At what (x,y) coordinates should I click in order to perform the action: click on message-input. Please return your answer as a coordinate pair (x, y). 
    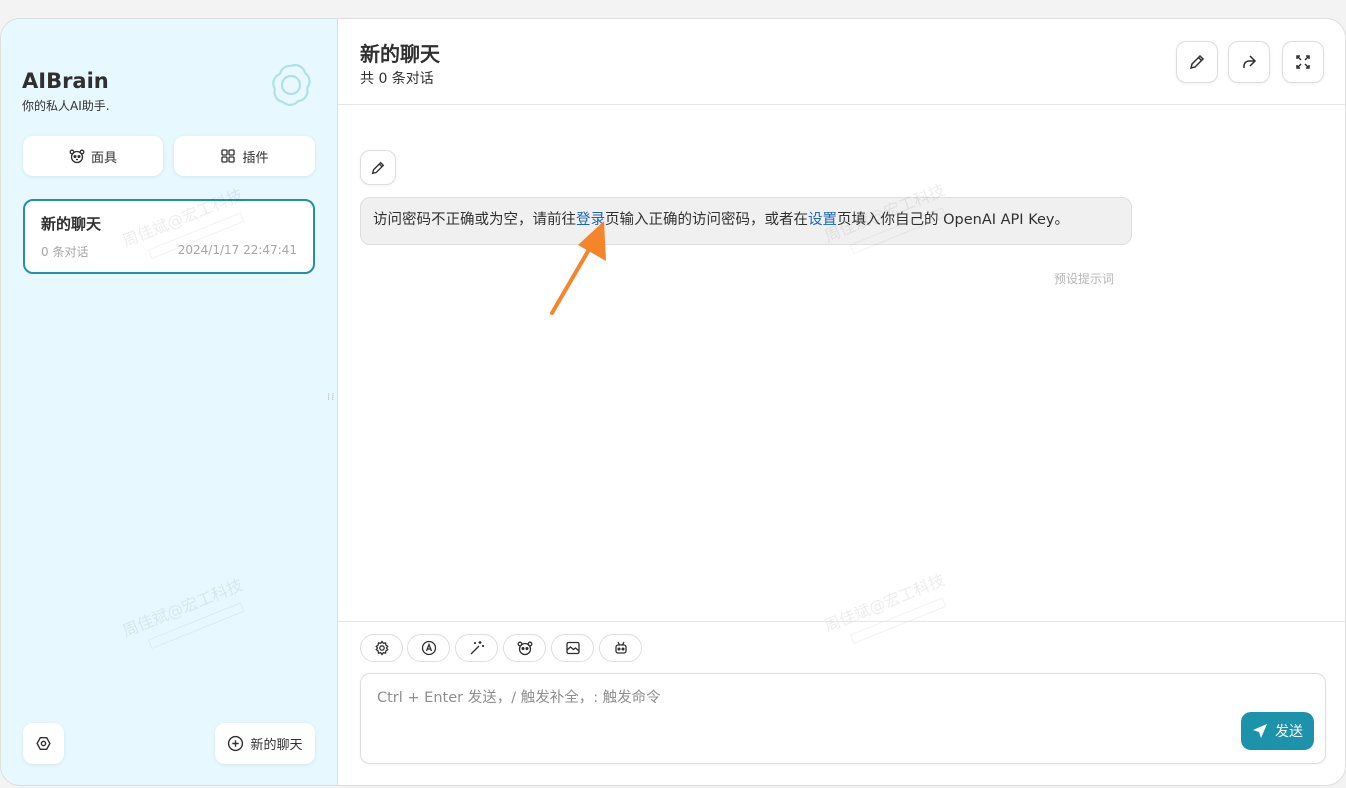
    Looking at the image, I should click on (843, 718).